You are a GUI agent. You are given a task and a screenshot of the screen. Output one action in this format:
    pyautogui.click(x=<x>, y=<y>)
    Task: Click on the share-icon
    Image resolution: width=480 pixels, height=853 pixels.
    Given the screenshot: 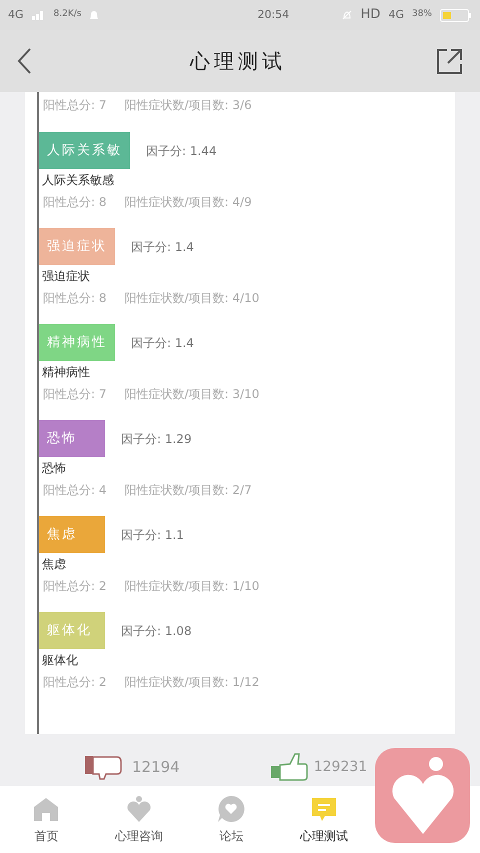 What is the action you would take?
    pyautogui.click(x=449, y=61)
    